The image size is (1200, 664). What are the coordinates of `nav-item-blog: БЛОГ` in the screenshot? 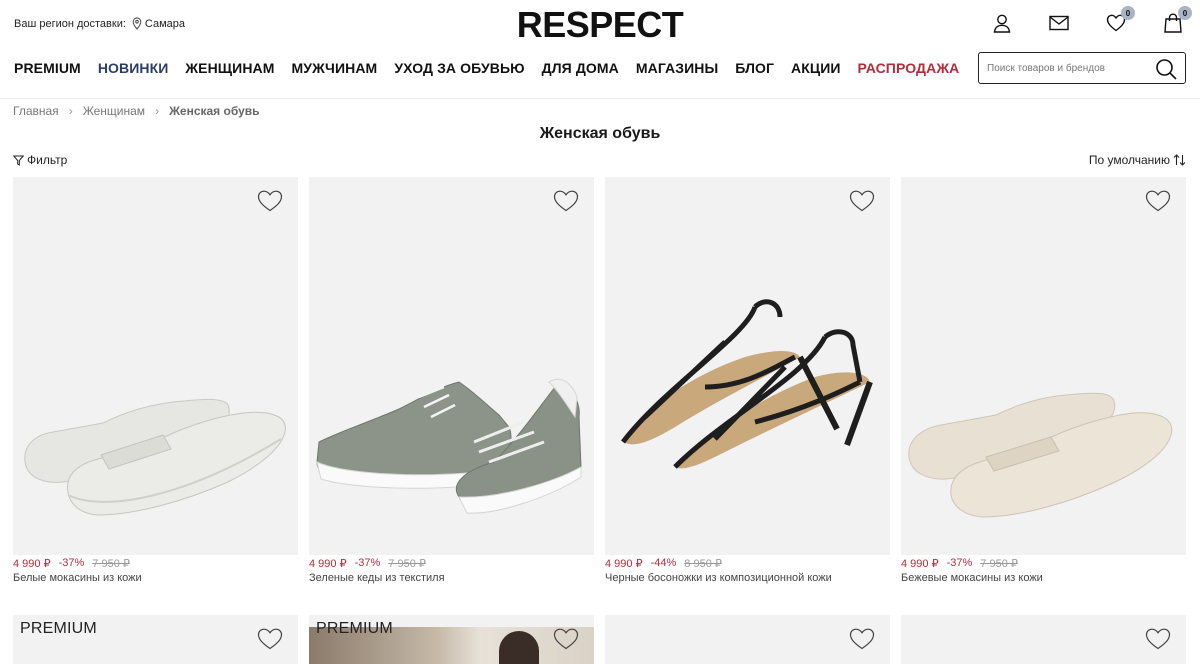 It's located at (754, 68).